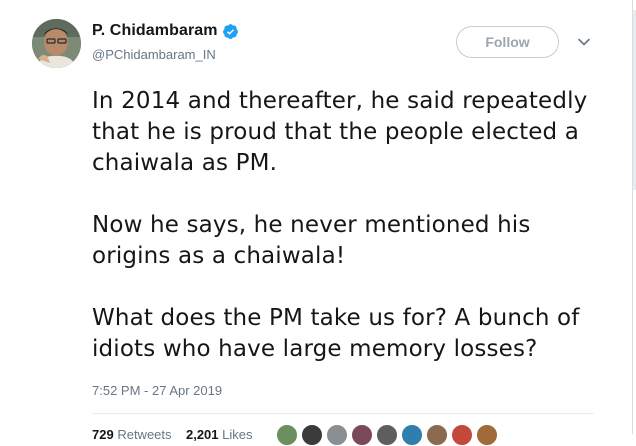  I want to click on likes-count: 2,201, so click(202, 434).